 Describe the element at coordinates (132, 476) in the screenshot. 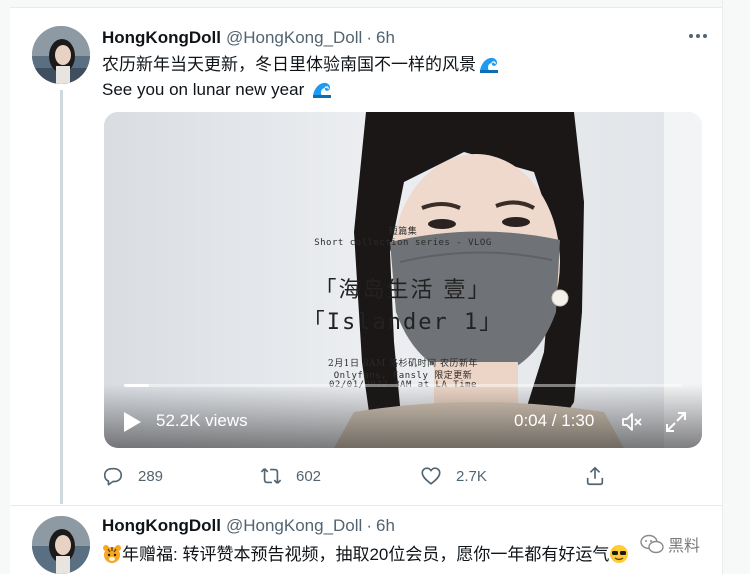

I see `reply-button: 289` at that location.